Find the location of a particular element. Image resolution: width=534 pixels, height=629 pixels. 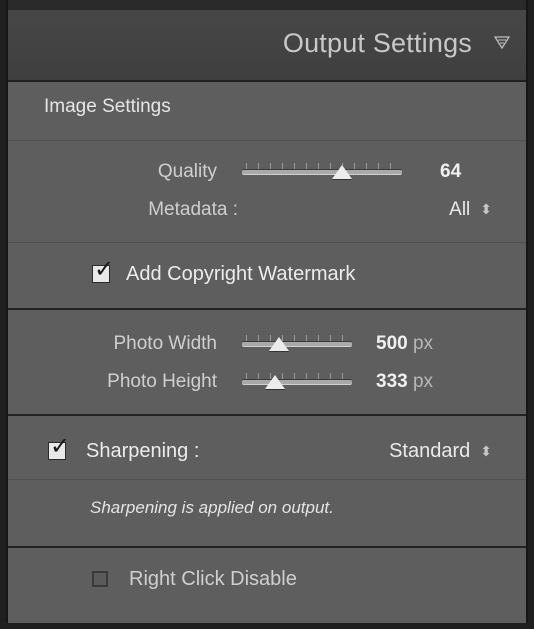

photo-height-unit: px is located at coordinates (423, 381).